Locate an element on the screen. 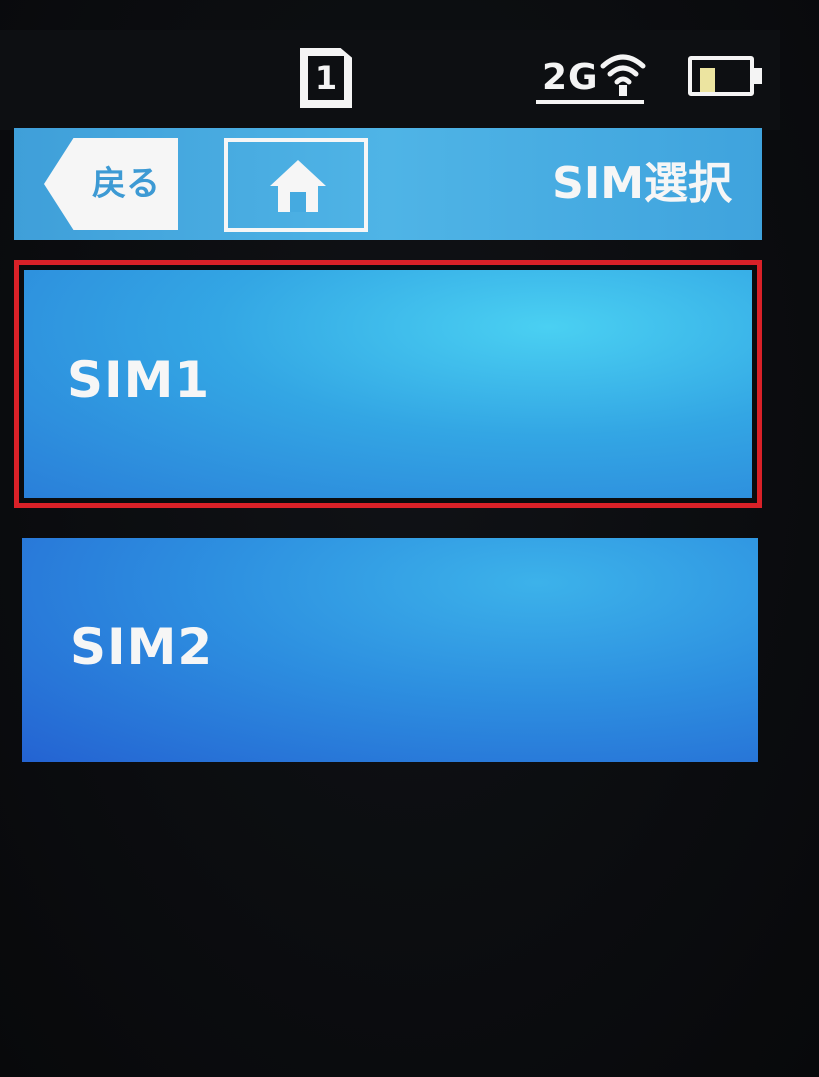 The height and width of the screenshot is (1077, 819). status-bar is located at coordinates (390, 80).